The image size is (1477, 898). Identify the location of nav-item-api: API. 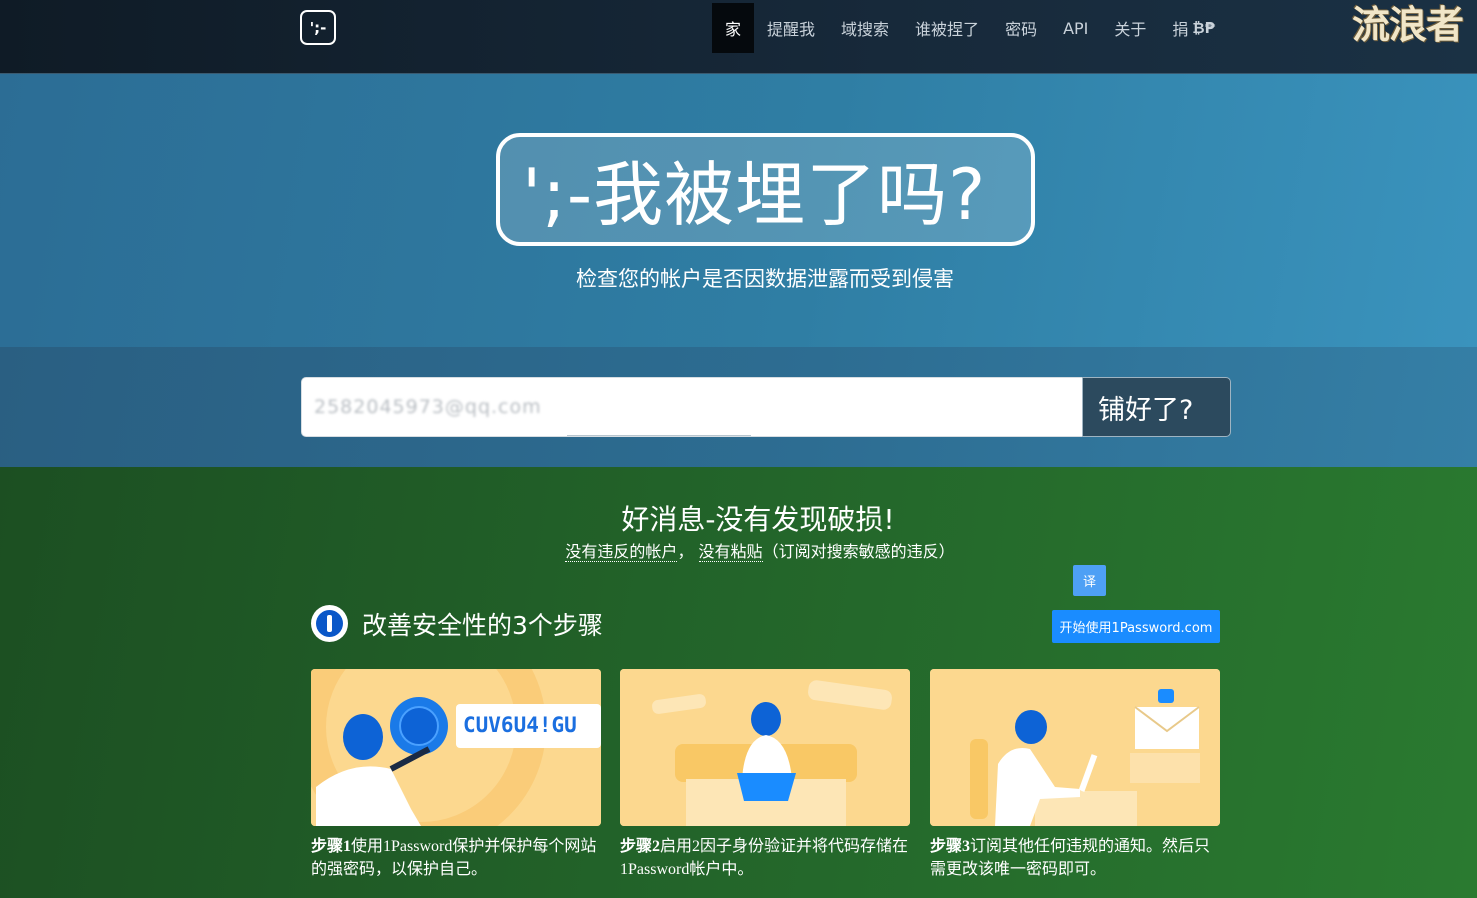
(1075, 28).